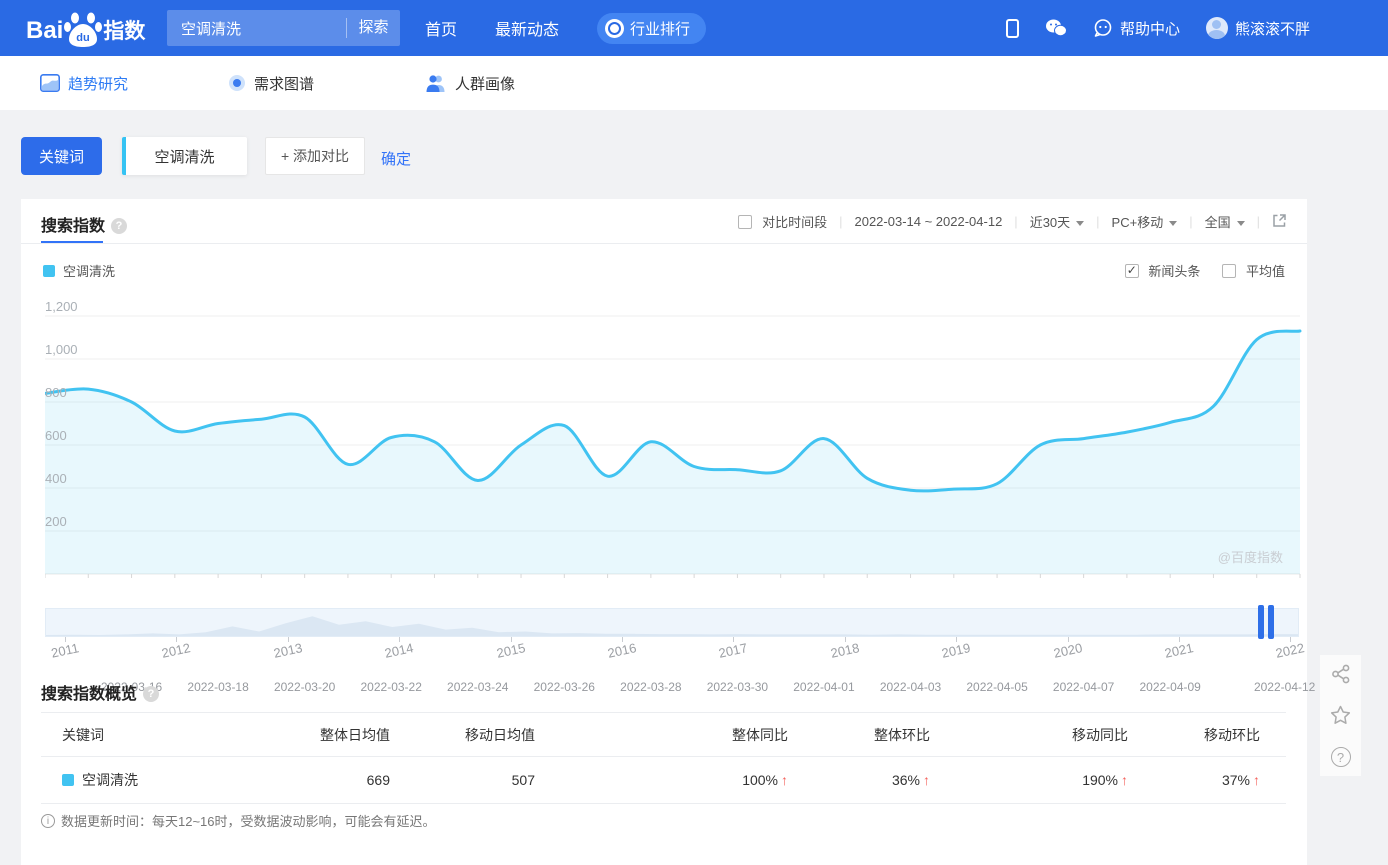 This screenshot has width=1388, height=865. What do you see at coordinates (1340, 757) in the screenshot?
I see `help-button: ?` at bounding box center [1340, 757].